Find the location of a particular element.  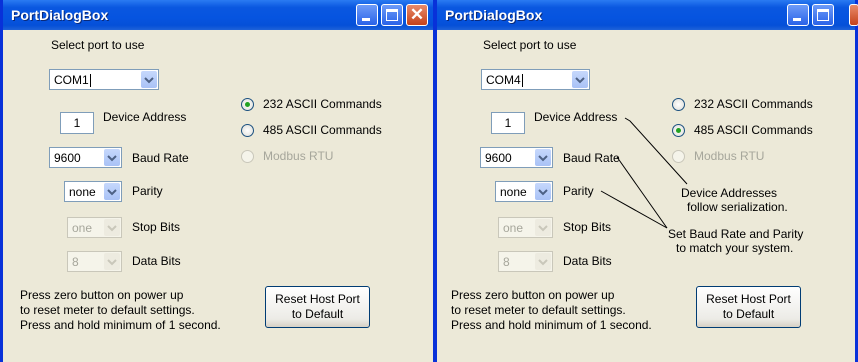

annotation-device-line-1: Device Addresses is located at coordinates (729, 193).